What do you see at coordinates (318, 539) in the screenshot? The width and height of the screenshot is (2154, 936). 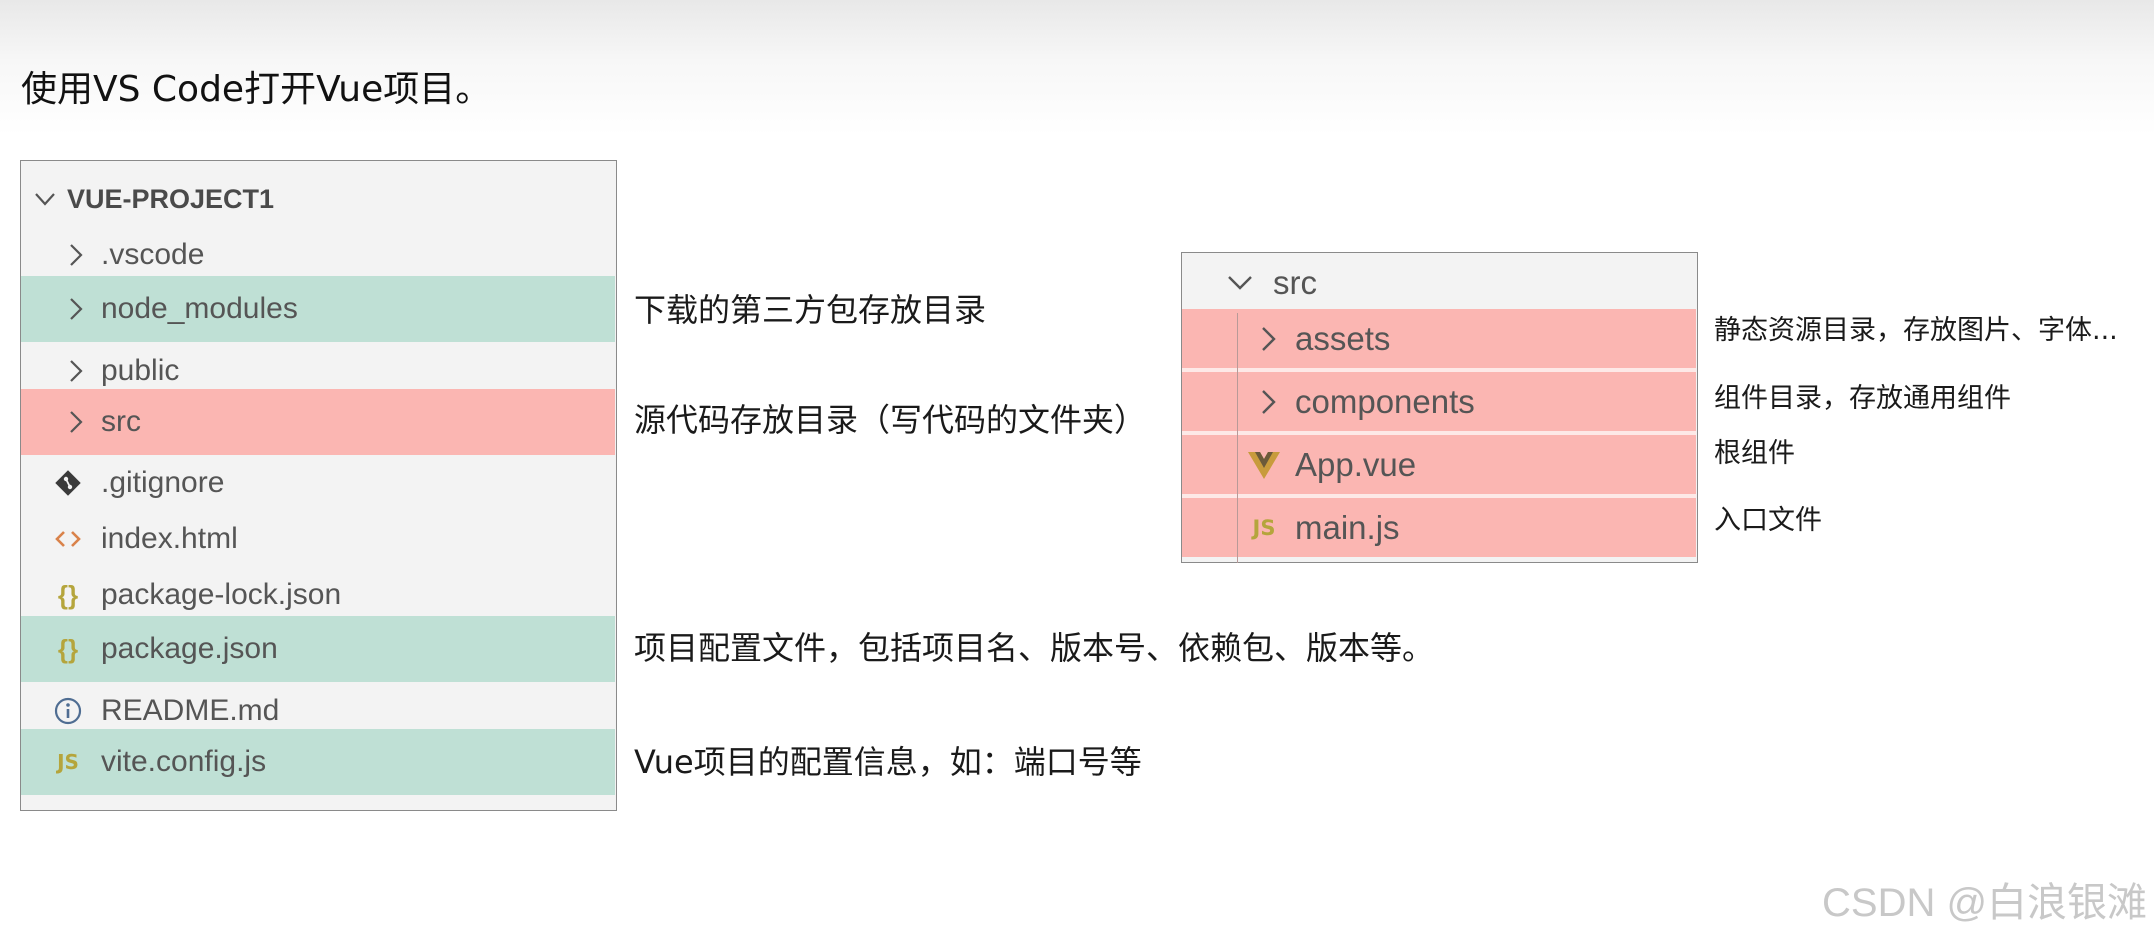 I see `explorer-item-index-html: index.html` at bounding box center [318, 539].